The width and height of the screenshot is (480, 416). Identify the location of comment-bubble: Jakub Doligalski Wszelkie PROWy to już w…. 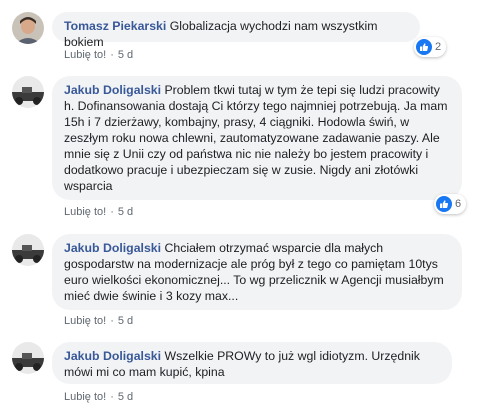
(252, 363).